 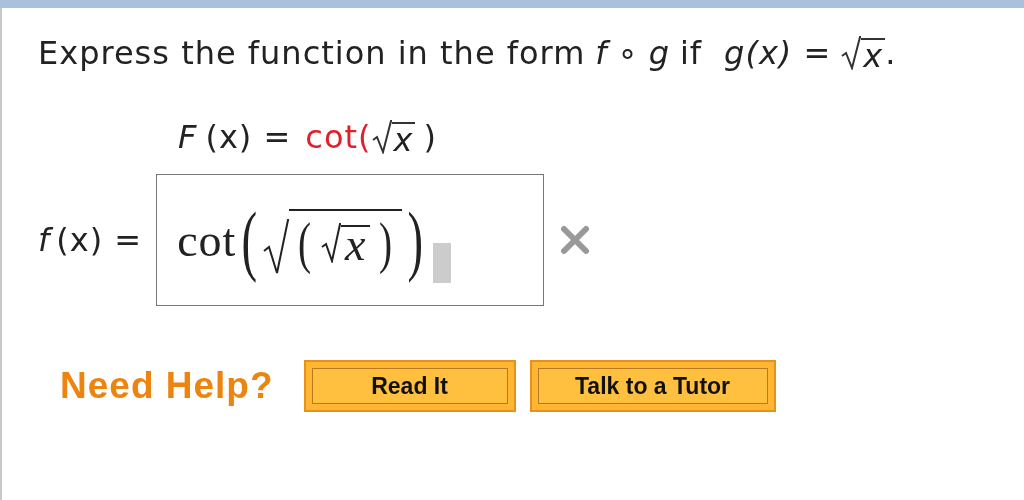 What do you see at coordinates (350, 240) in the screenshot?
I see `answer-field: cot( ( x ) )` at bounding box center [350, 240].